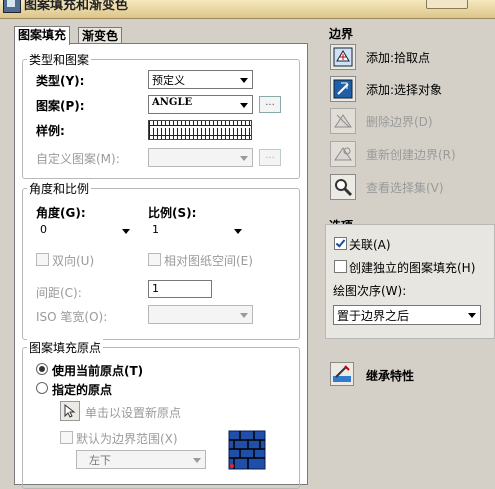 This screenshot has width=495, height=489. I want to click on use-current-origin-radio, so click(42, 369).